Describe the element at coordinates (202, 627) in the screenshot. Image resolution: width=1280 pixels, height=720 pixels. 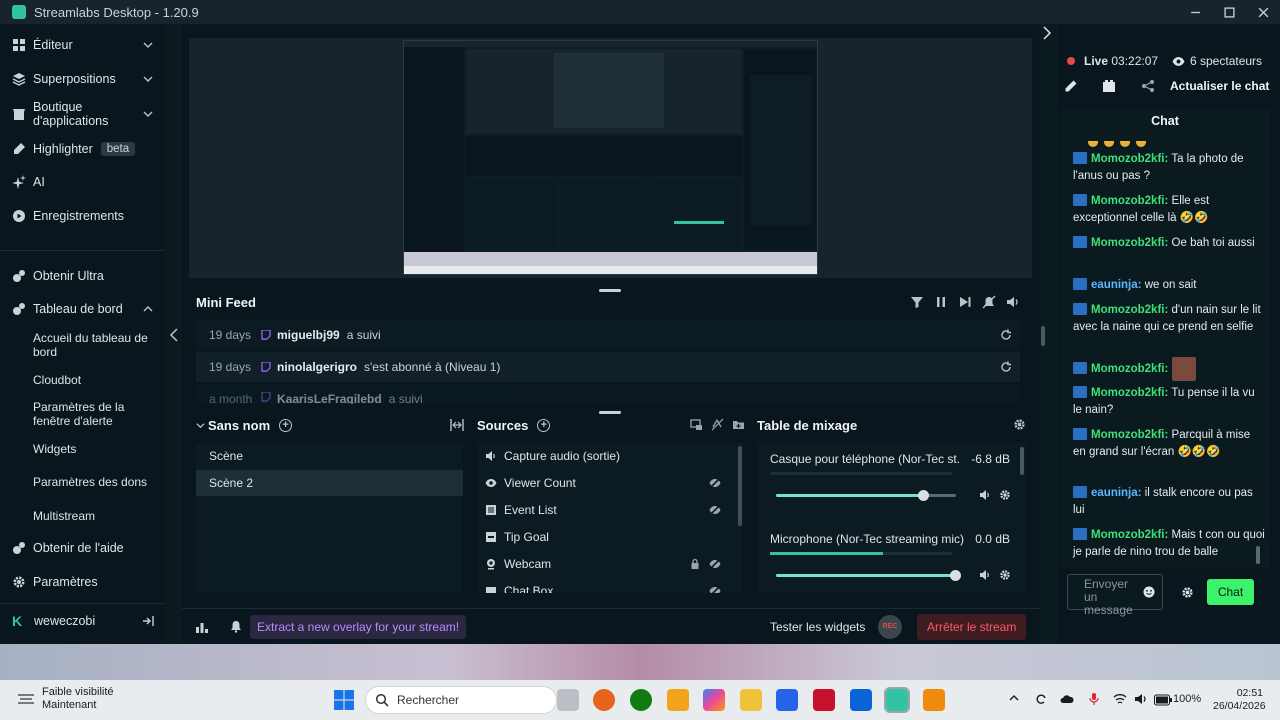
I see `stats-chart-icon` at that location.